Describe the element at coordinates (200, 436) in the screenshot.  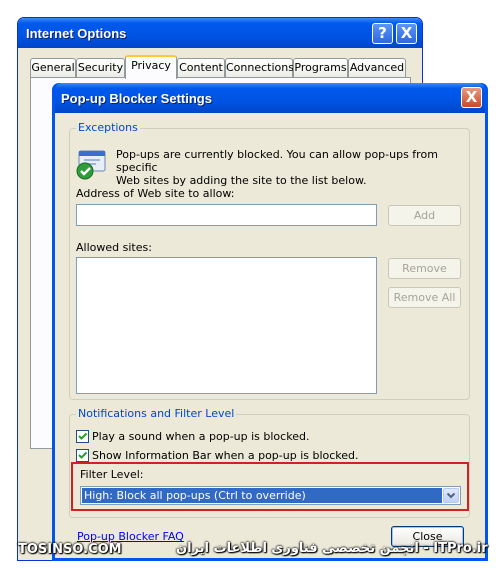
I see `play-sound-label: Play a sound when a pop-up is blocked.` at that location.